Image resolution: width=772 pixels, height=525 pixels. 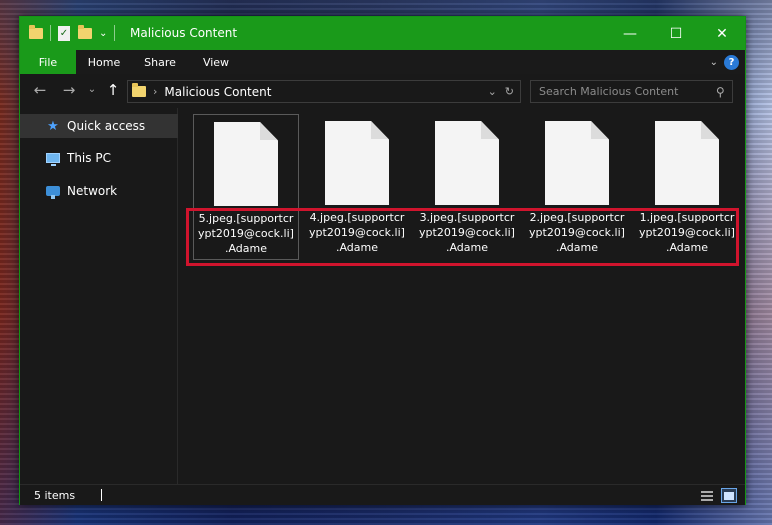 I want to click on status-bar: 5 items, so click(x=382, y=494).